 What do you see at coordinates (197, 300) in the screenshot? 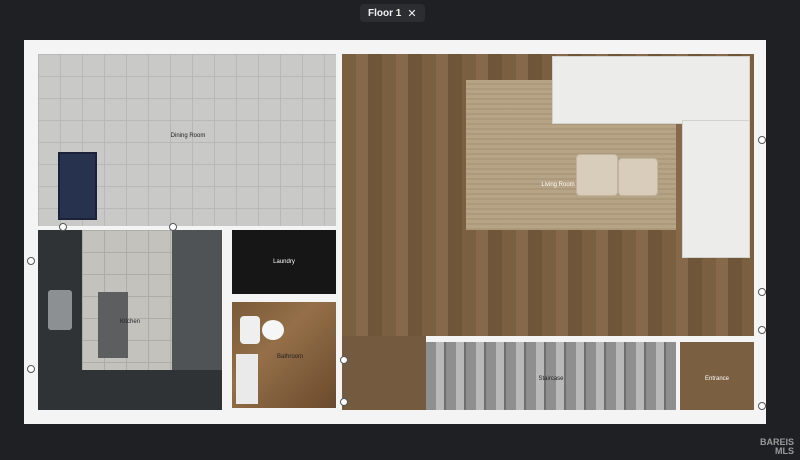
I see `kitchen-appliances` at bounding box center [197, 300].